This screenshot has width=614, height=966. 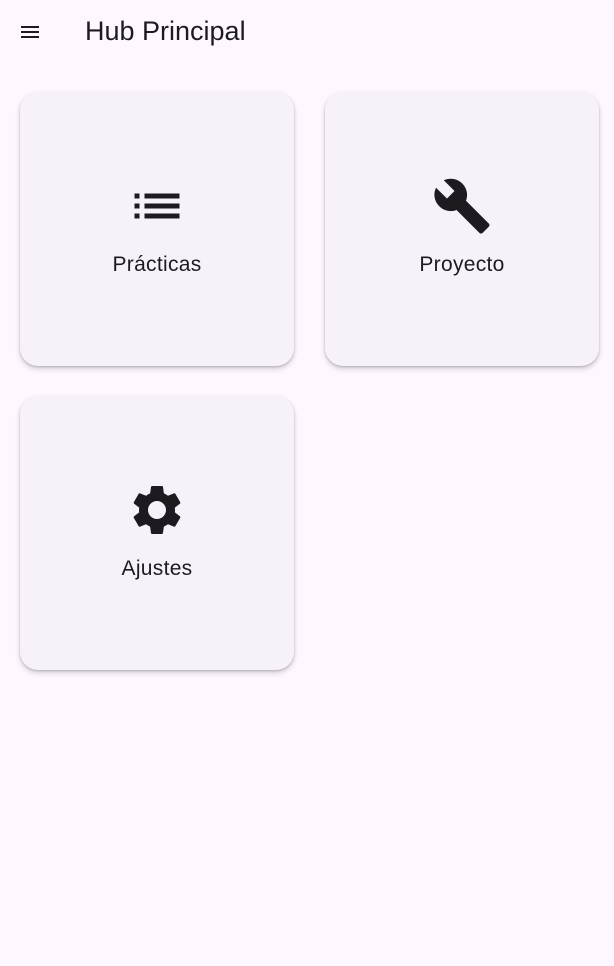 What do you see at coordinates (462, 264) in the screenshot?
I see `proyecto-label: Proyecto` at bounding box center [462, 264].